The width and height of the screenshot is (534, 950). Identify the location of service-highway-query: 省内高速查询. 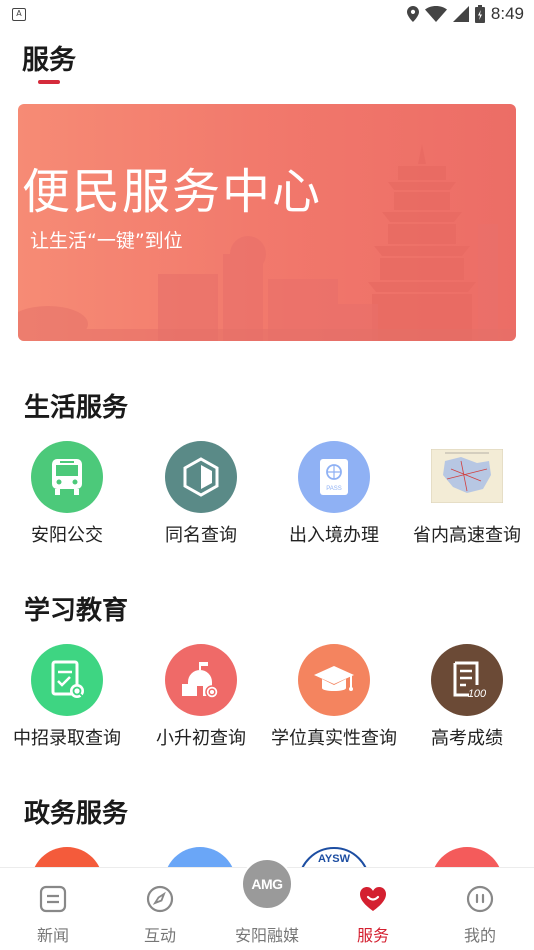
(467, 496).